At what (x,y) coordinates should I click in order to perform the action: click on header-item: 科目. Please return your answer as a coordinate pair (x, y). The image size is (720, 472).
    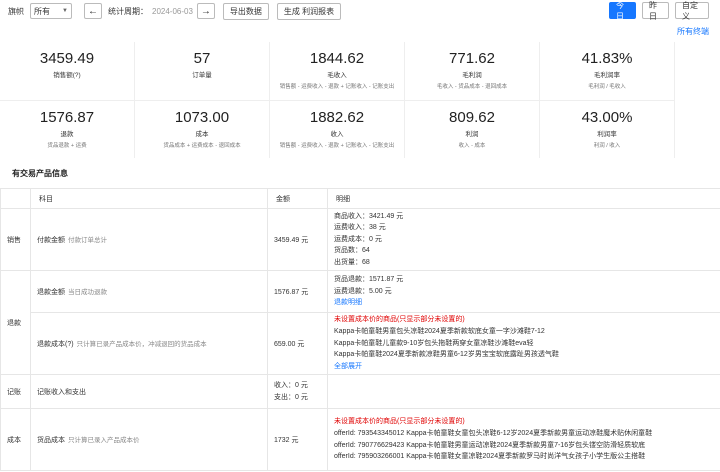
    Looking at the image, I should click on (149, 198).